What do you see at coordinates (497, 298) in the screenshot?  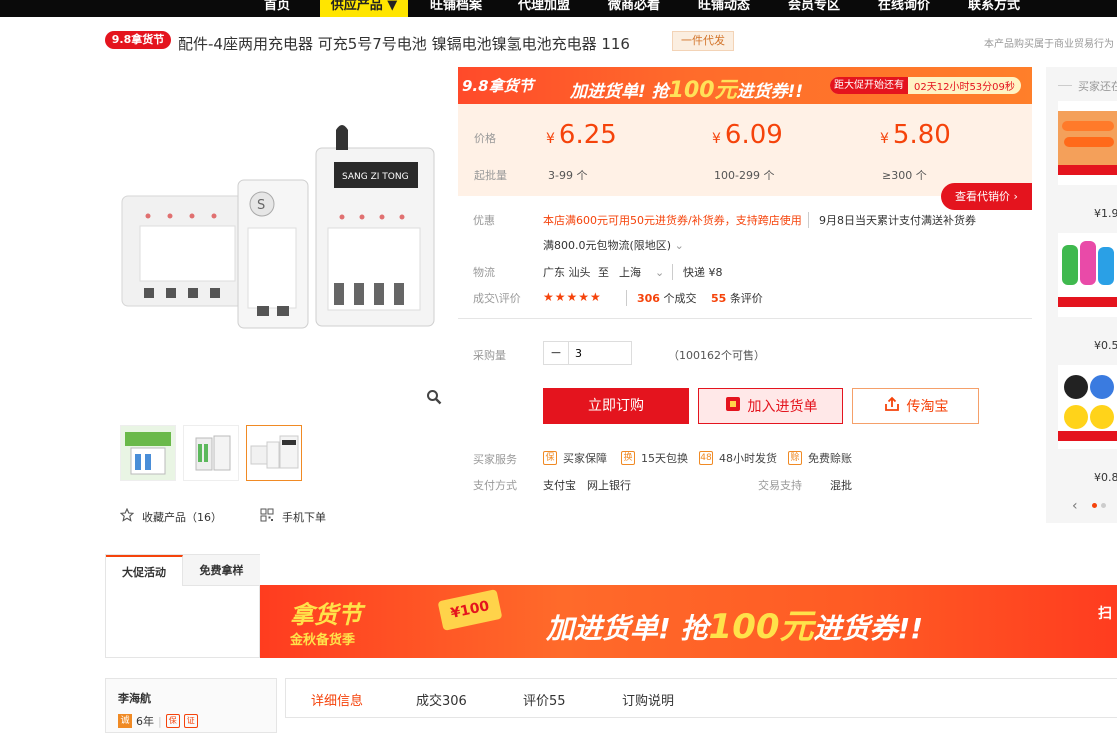 I see `deals-label: 成交\评价` at bounding box center [497, 298].